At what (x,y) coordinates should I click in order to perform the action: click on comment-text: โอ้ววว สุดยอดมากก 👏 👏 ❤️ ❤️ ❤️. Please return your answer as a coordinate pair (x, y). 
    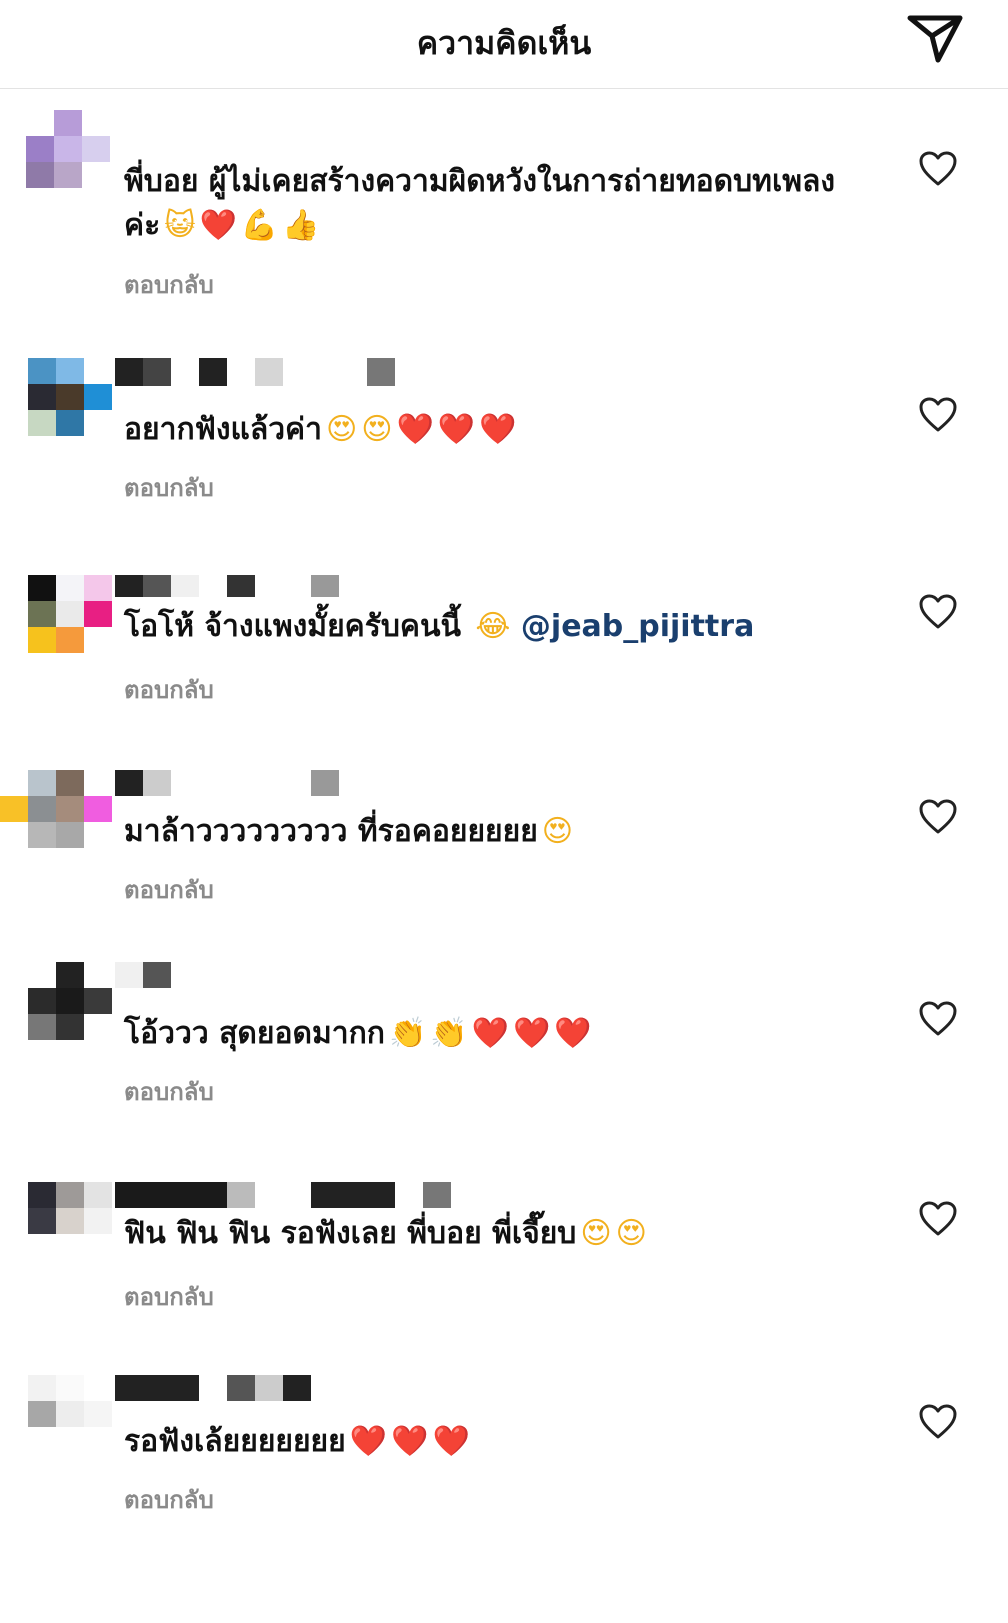
    Looking at the image, I should click on (494, 1034).